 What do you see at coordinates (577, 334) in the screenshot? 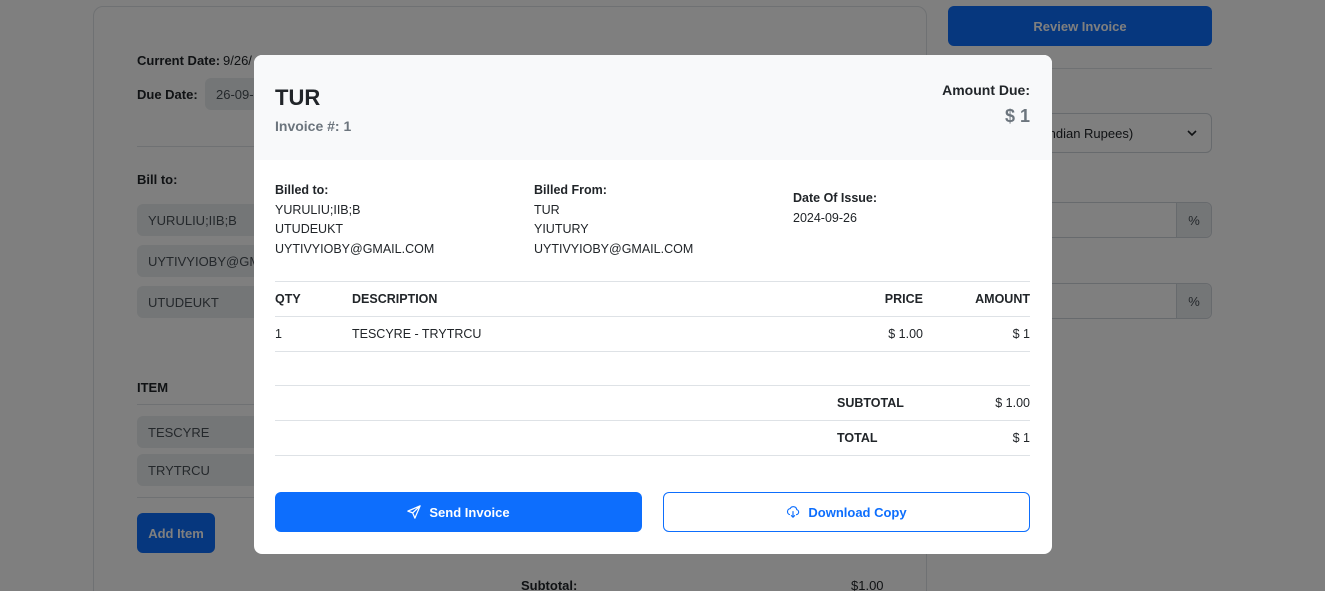
I see `item-description: TESCYRE - TRYTRCU` at bounding box center [577, 334].